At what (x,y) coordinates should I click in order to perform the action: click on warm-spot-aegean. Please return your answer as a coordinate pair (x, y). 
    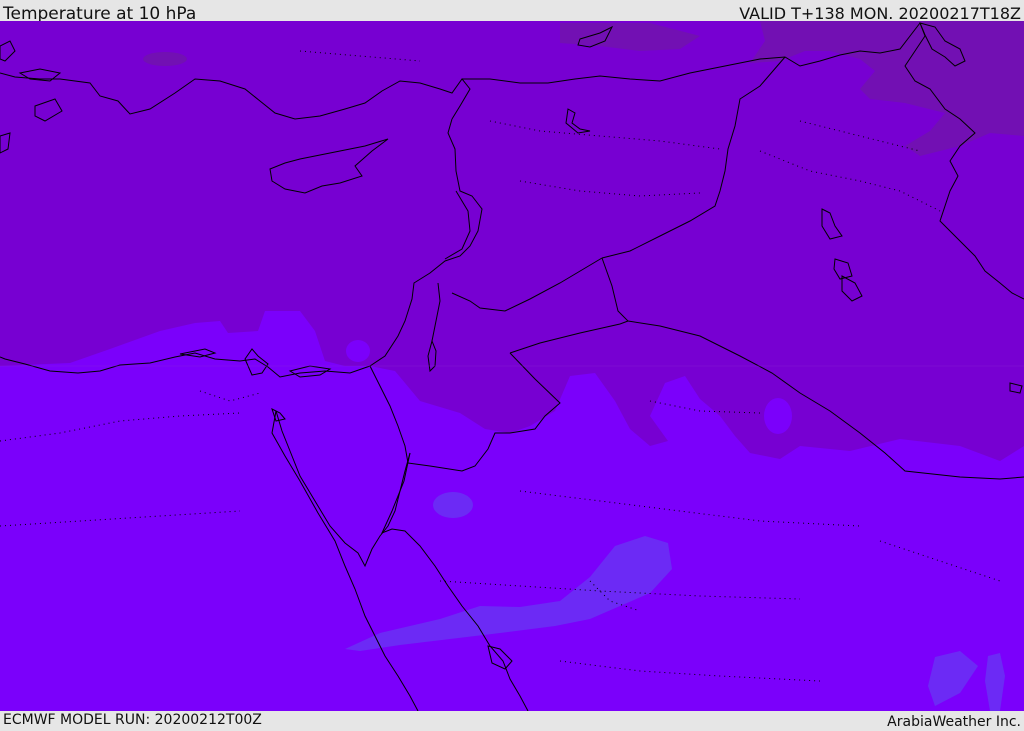
    Looking at the image, I should click on (165, 59).